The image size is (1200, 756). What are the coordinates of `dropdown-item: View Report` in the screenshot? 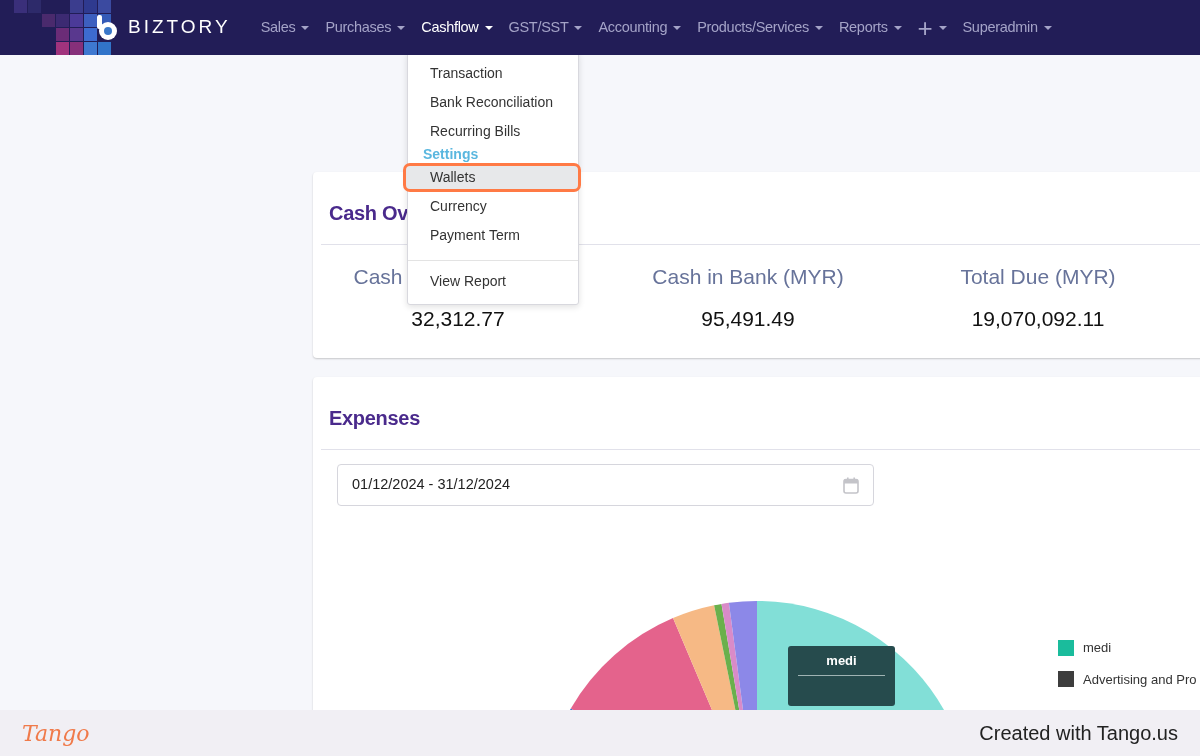 It's located at (493, 281).